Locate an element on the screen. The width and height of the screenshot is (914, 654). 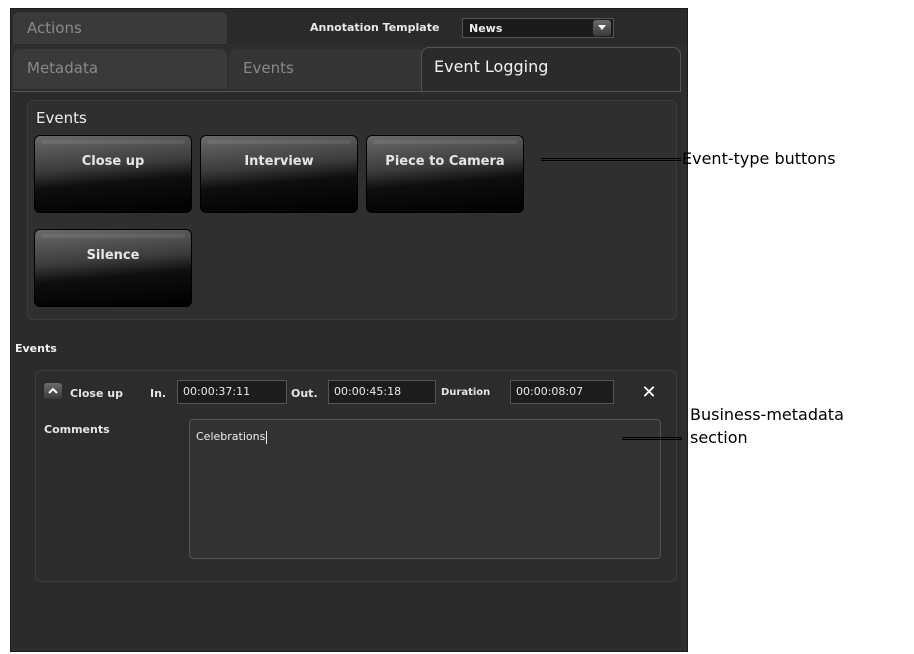
callout-business-line2: section is located at coordinates (719, 437).